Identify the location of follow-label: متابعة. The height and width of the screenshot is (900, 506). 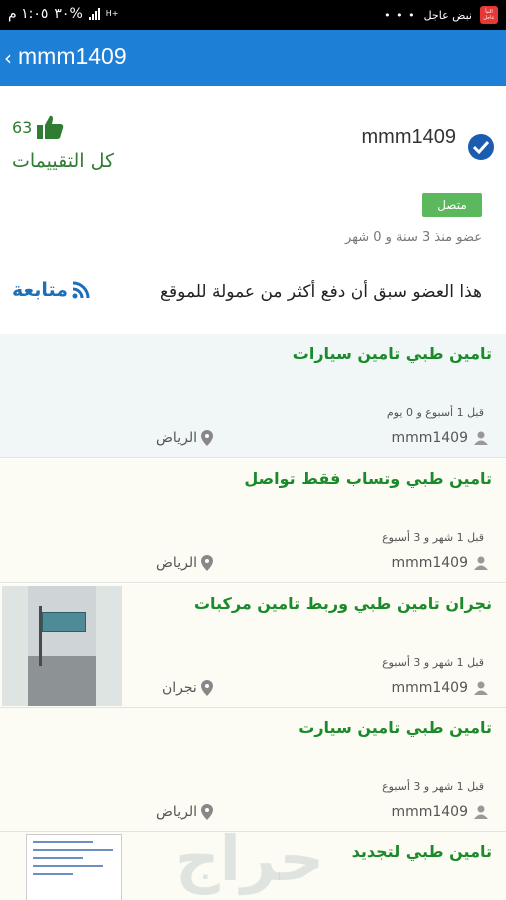
(40, 290).